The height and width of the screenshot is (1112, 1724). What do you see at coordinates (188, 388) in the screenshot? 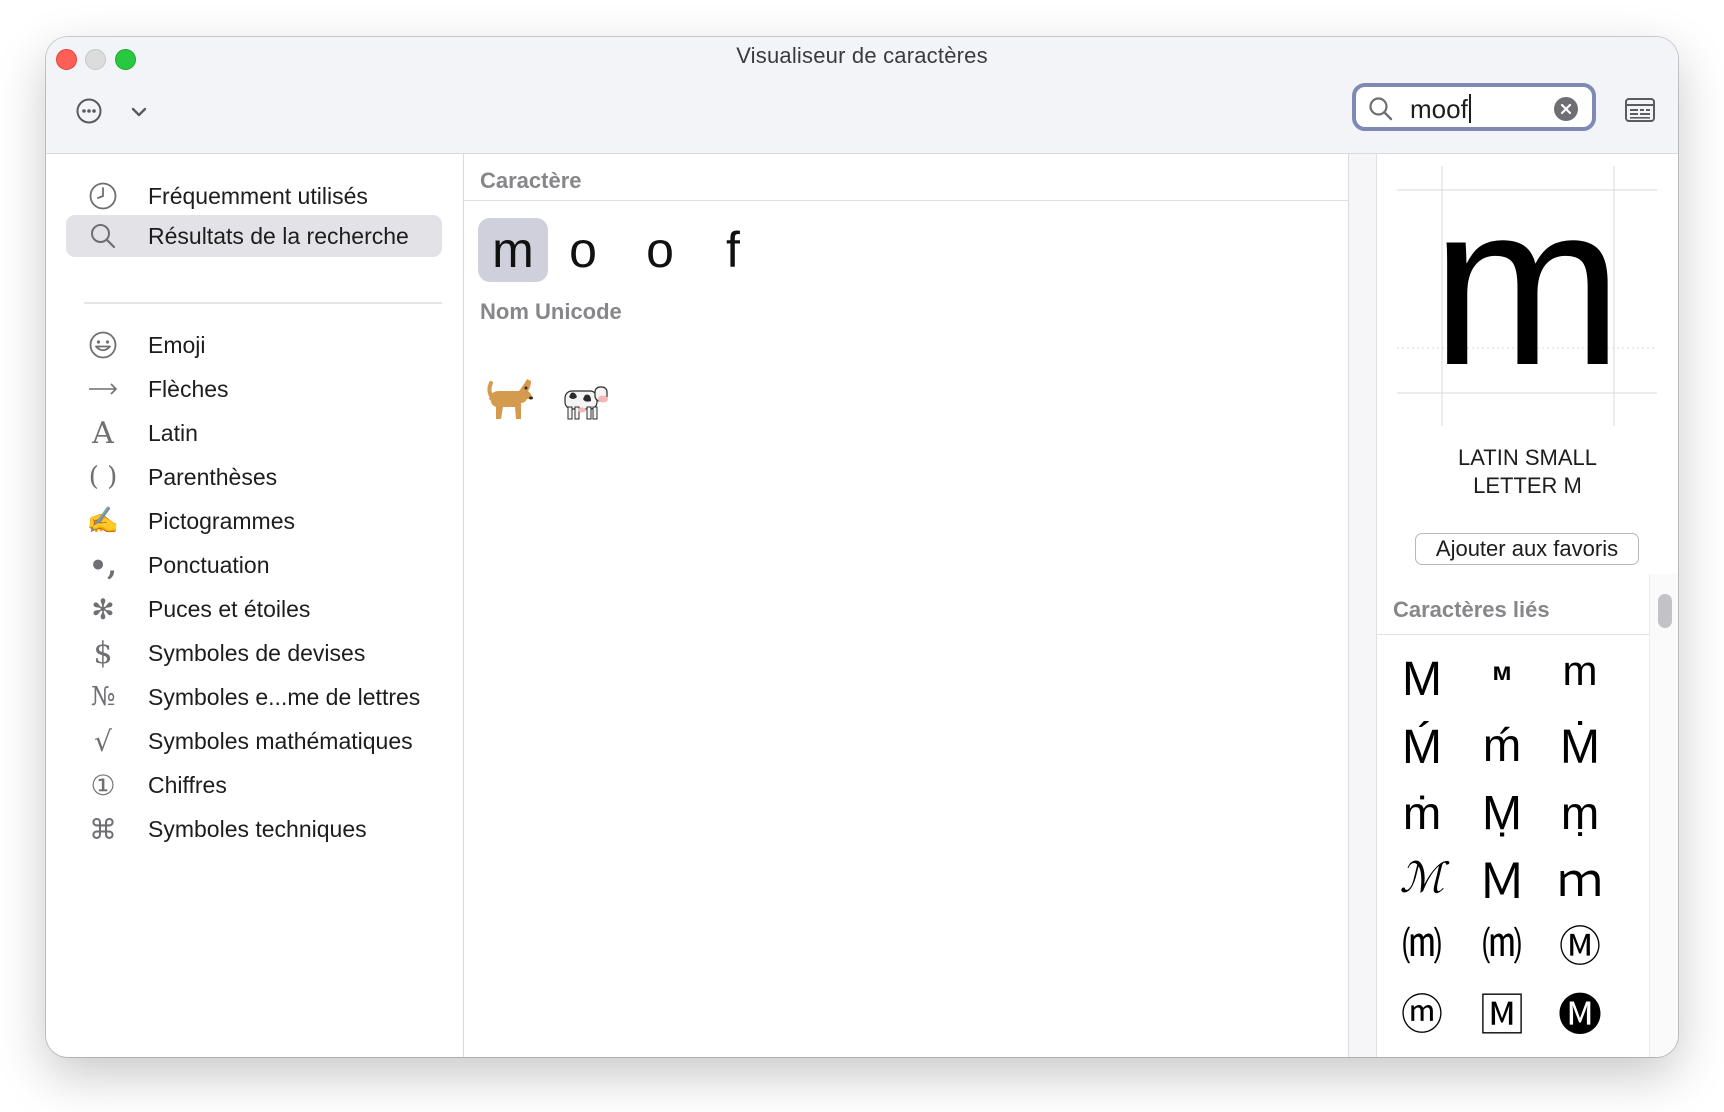
I see `sidebar-item-label: Flèches` at bounding box center [188, 388].